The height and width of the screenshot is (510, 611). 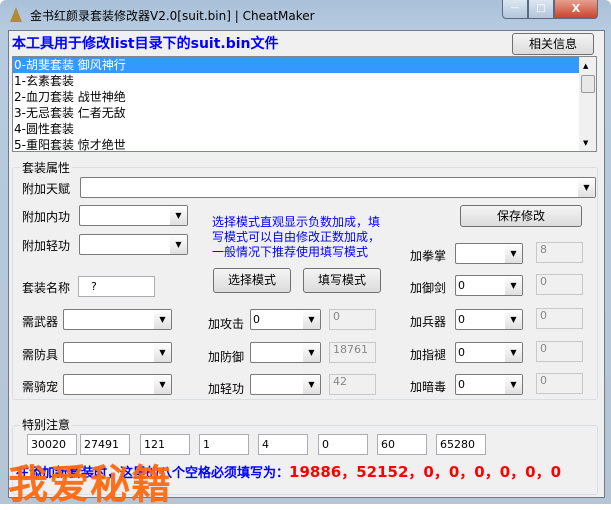 I want to click on list-item: 2-血刀套装 战世神绝, so click(x=296, y=97).